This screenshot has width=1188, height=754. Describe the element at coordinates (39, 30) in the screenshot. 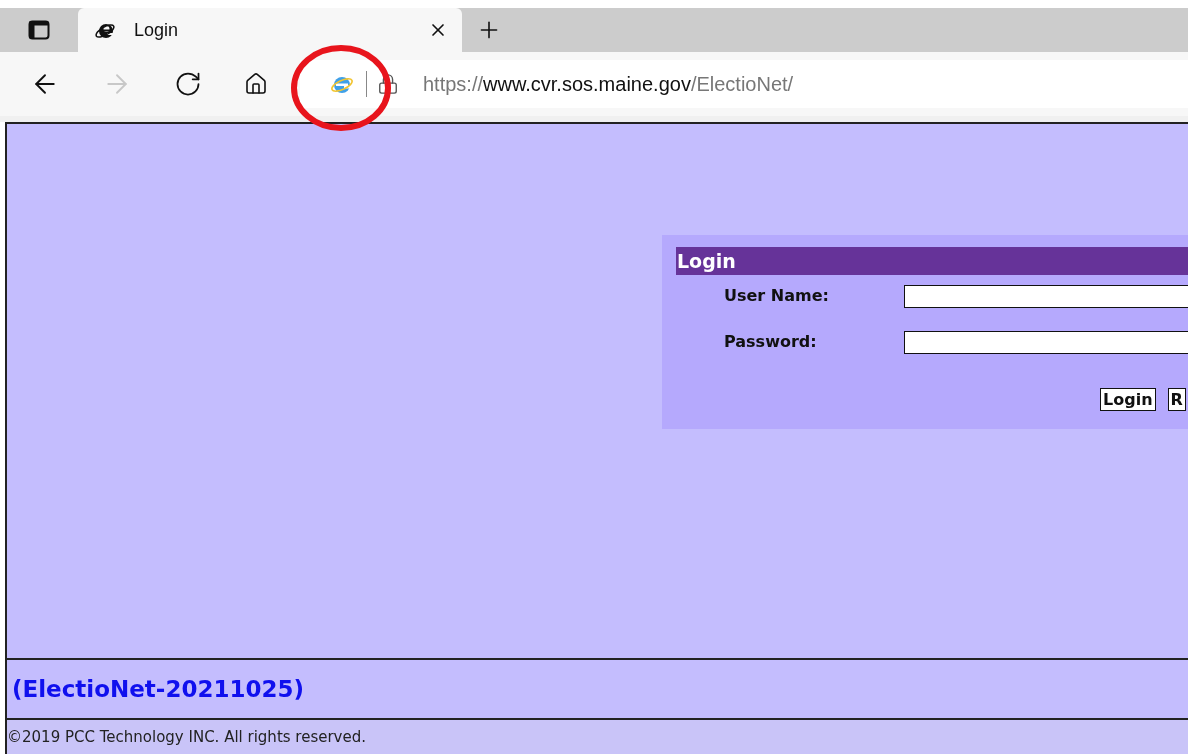

I see `sidebar-window-icon` at that location.